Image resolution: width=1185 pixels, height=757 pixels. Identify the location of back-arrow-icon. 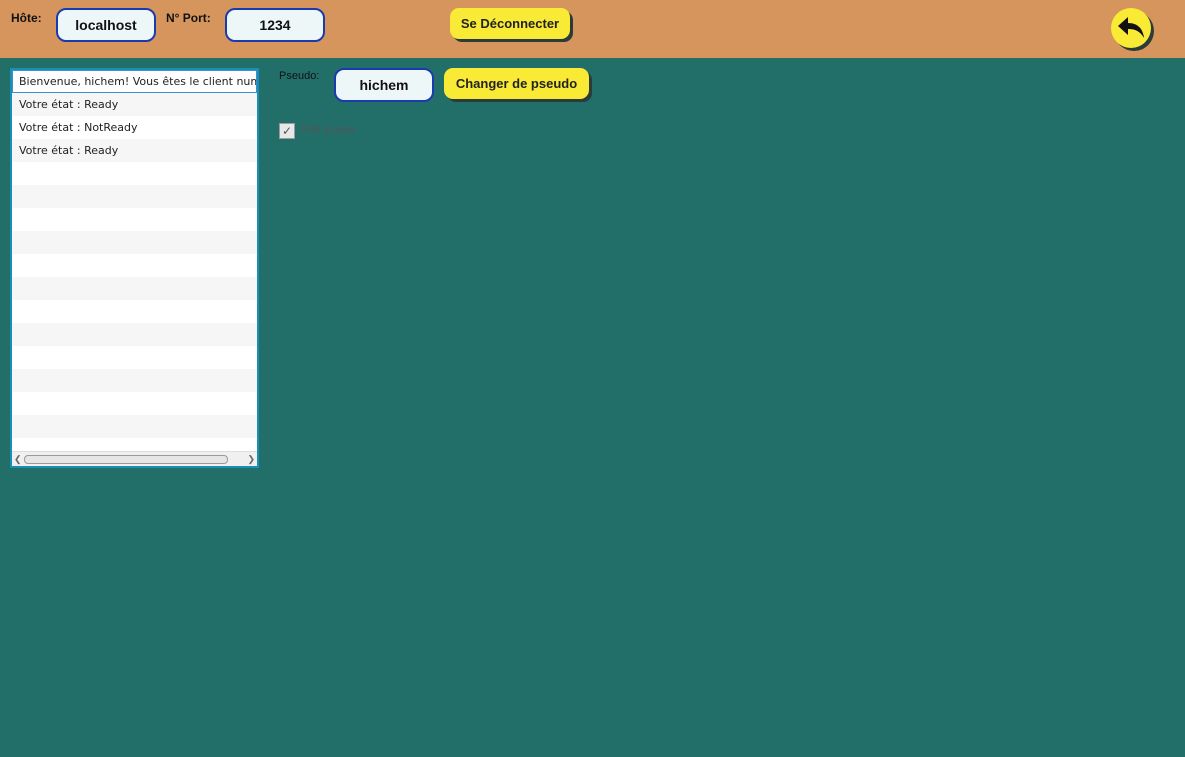
(1131, 27).